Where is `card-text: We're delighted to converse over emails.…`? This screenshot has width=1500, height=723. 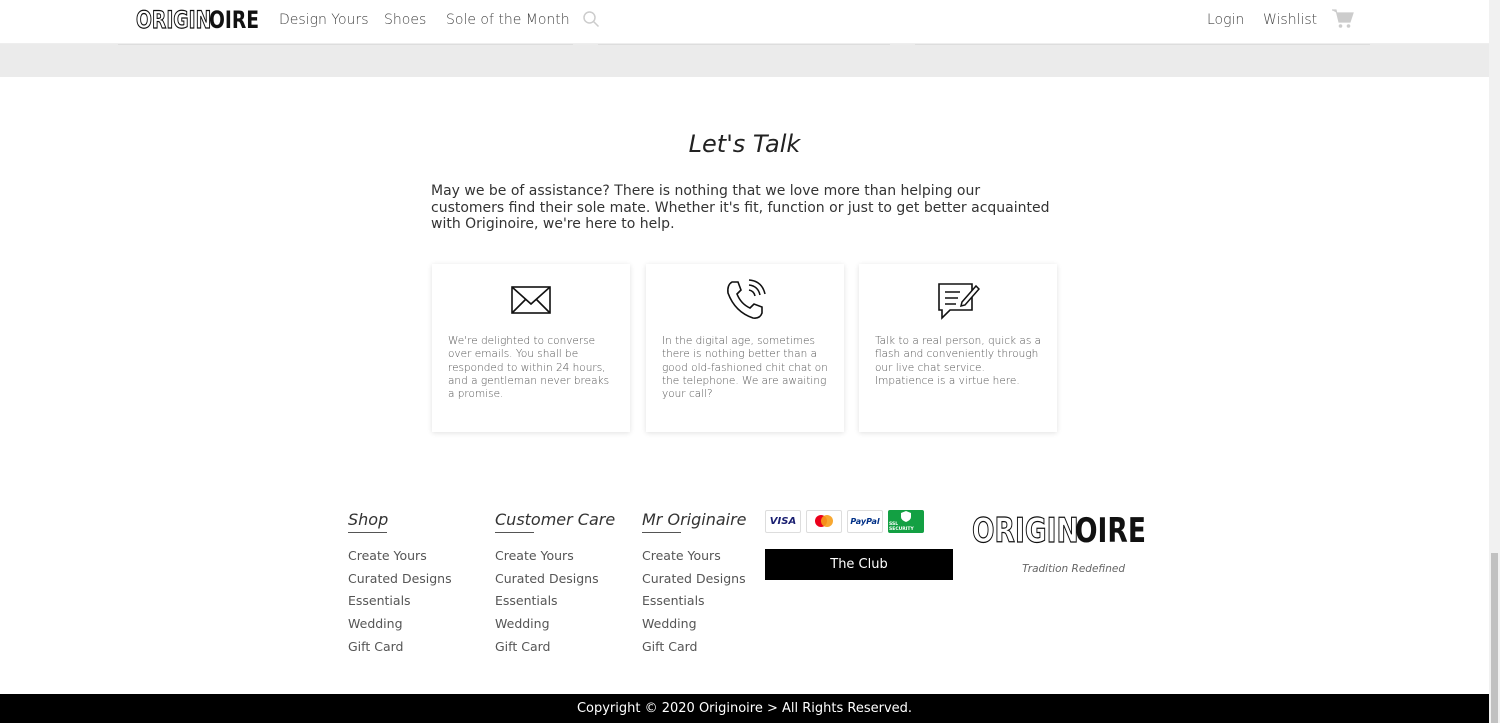 card-text: We're delighted to converse over emails.… is located at coordinates (529, 368).